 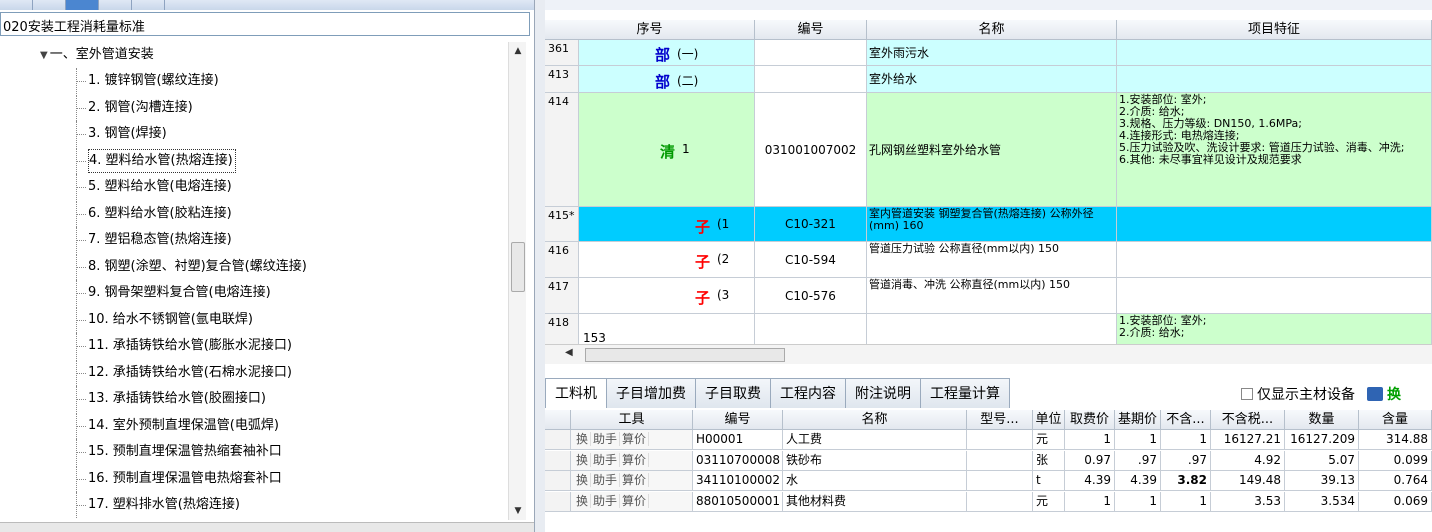 What do you see at coordinates (540, 266) in the screenshot?
I see `panel-splitter` at bounding box center [540, 266].